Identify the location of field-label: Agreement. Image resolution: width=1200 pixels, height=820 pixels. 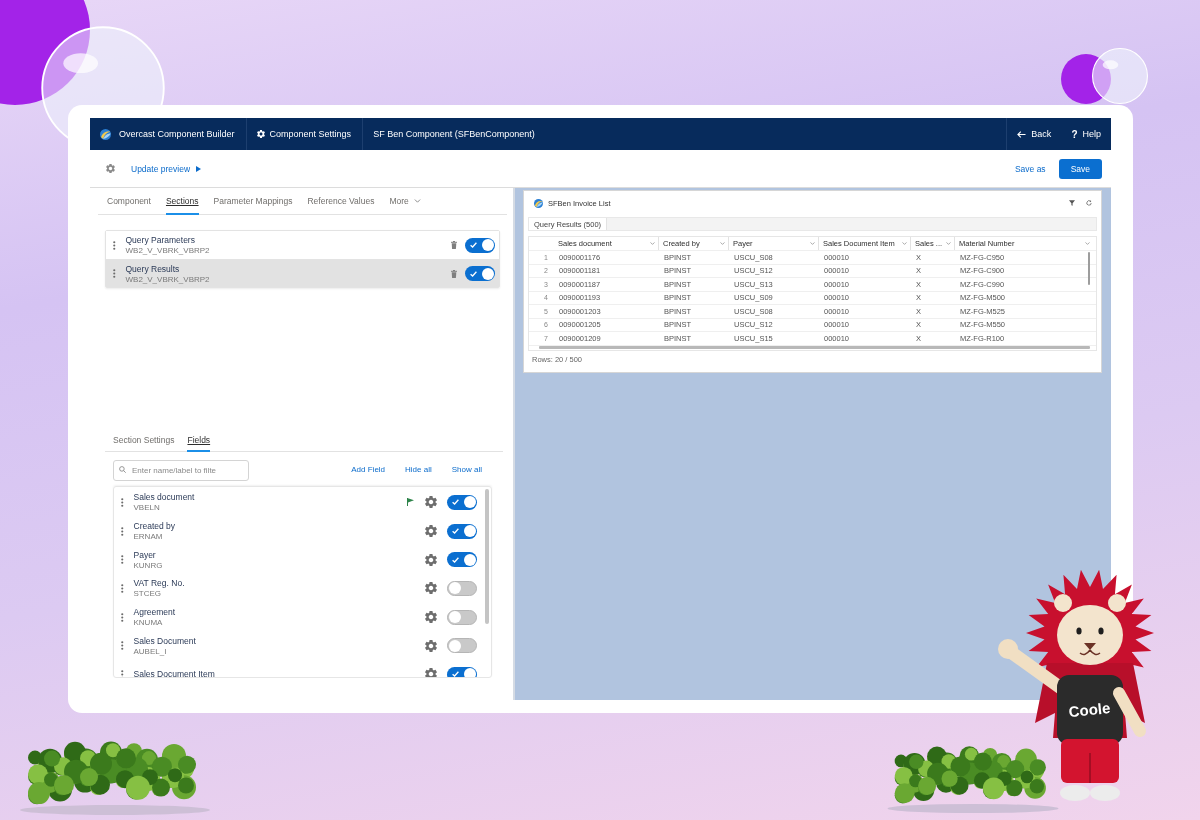
(155, 612).